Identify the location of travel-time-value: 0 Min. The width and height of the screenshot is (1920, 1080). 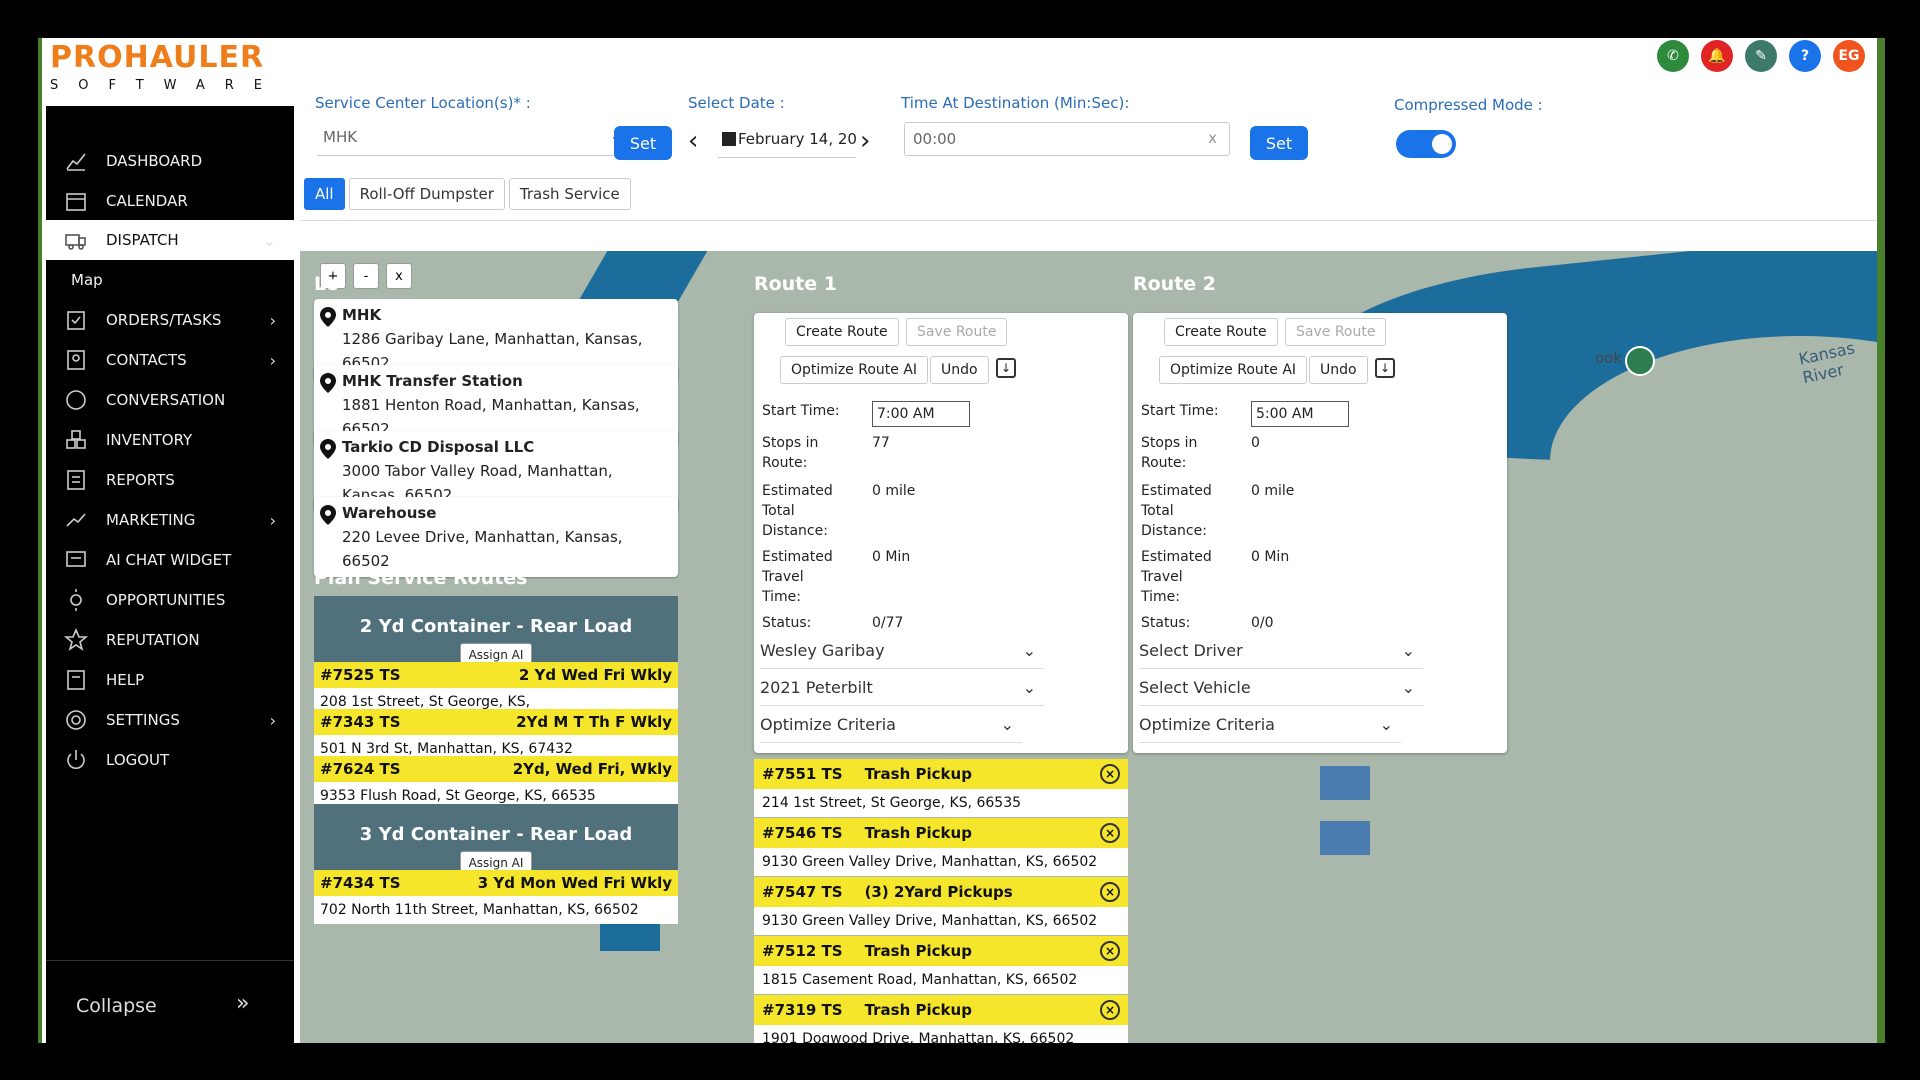
(891, 557).